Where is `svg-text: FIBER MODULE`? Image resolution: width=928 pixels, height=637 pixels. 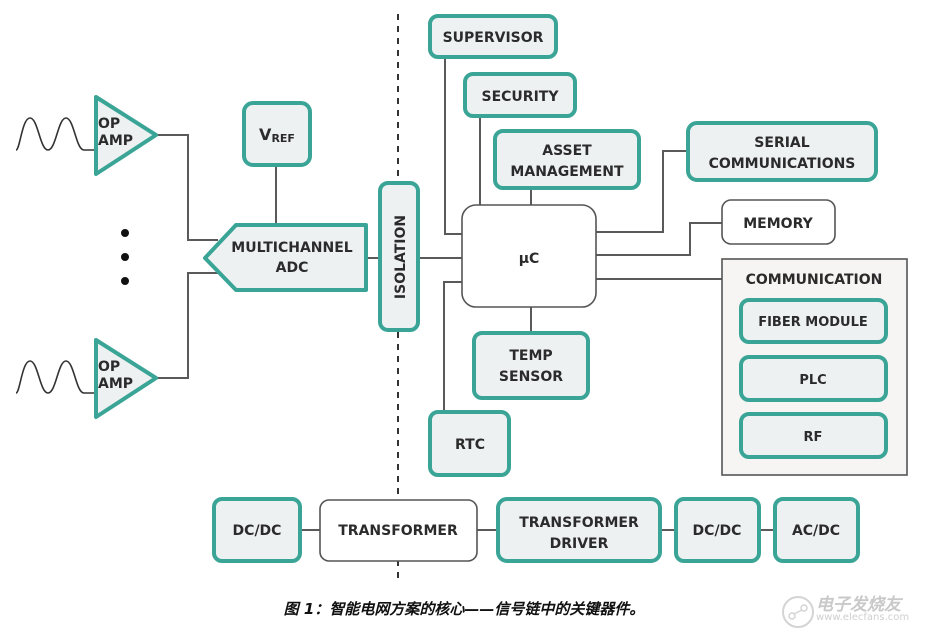 svg-text: FIBER MODULE is located at coordinates (813, 322).